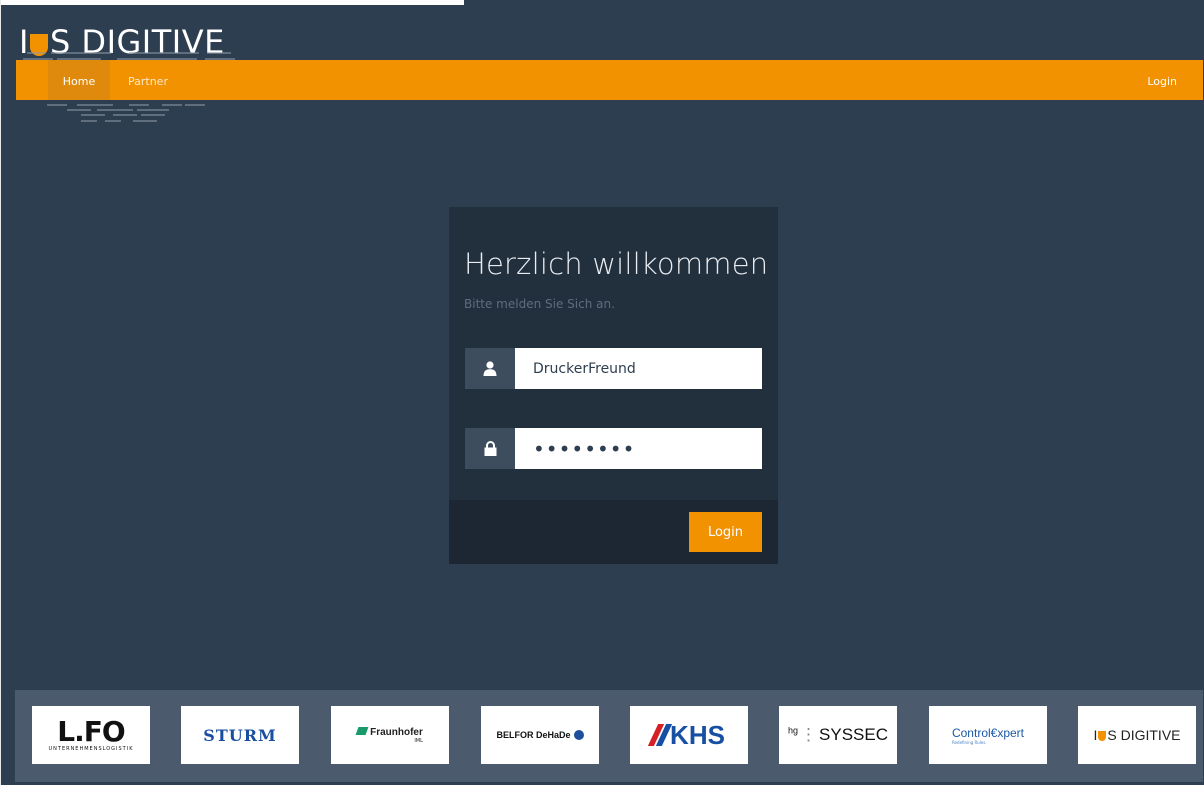 This screenshot has width=1204, height=787. Describe the element at coordinates (79, 80) in the screenshot. I see `nav-home: Home` at that location.